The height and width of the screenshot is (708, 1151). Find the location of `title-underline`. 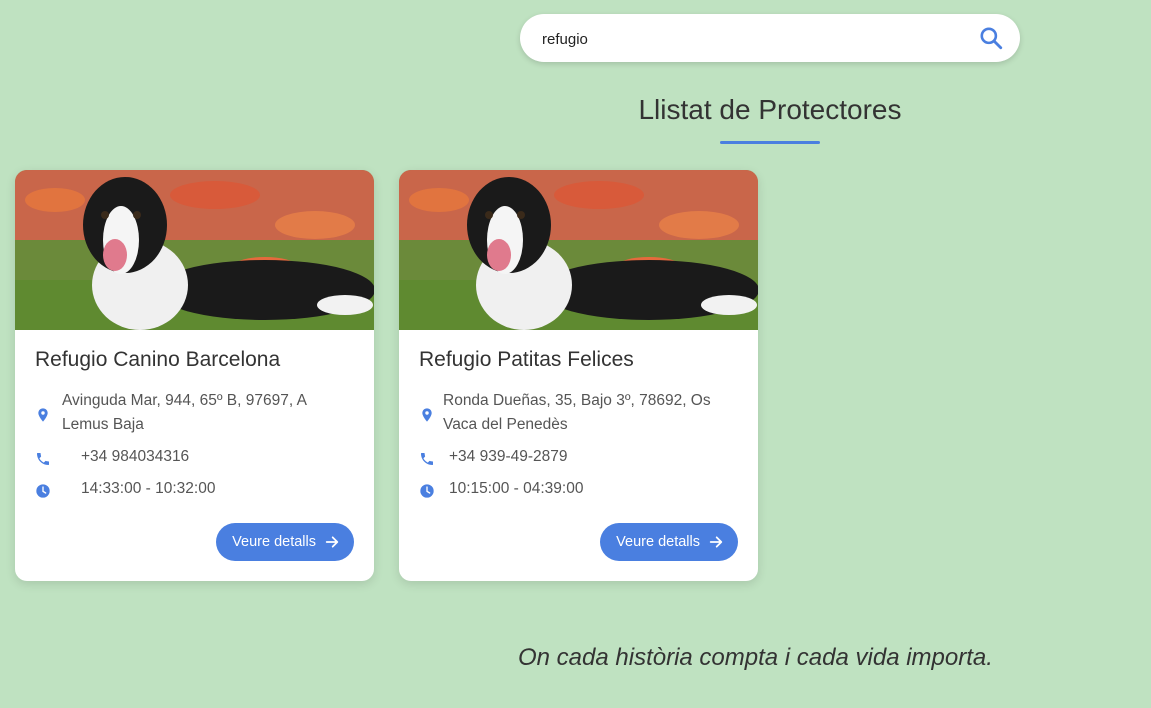

title-underline is located at coordinates (770, 142).